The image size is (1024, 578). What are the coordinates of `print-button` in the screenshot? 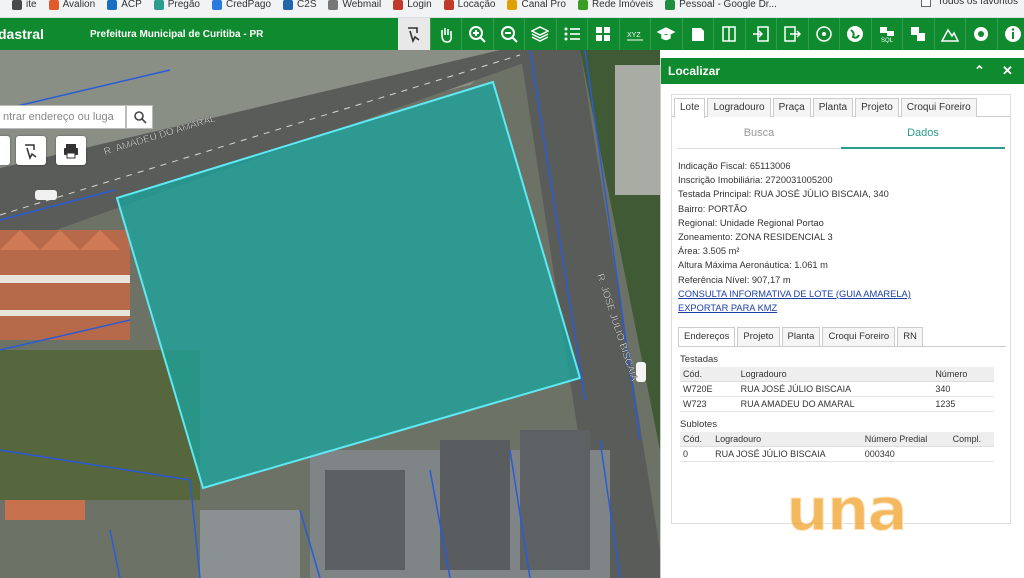 It's located at (71, 150).